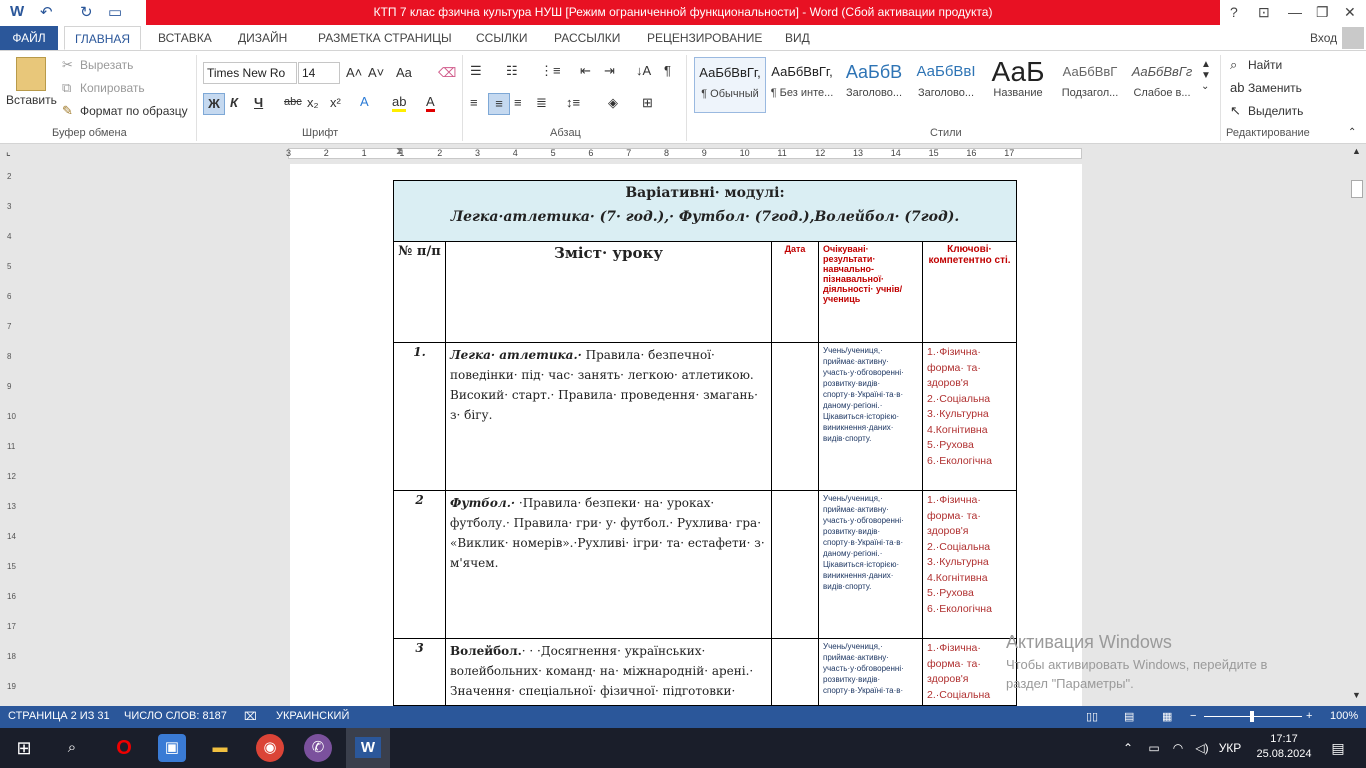  What do you see at coordinates (685, 153) in the screenshot?
I see `ruler-bar` at bounding box center [685, 153].